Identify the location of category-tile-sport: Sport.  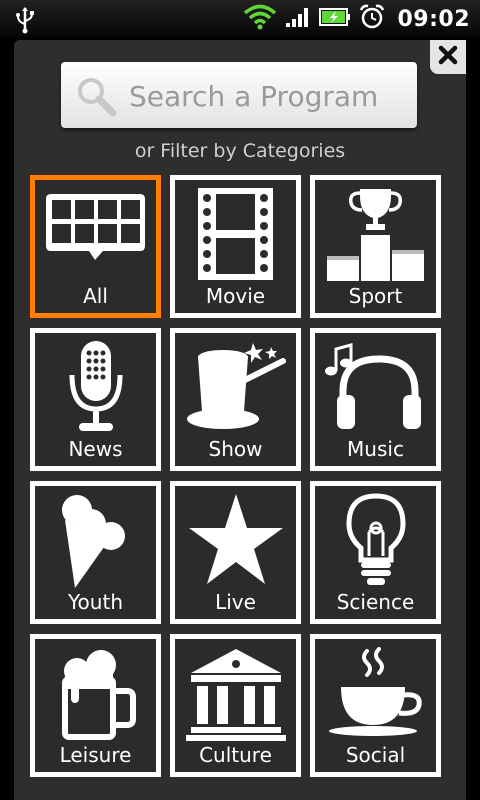
(375, 246).